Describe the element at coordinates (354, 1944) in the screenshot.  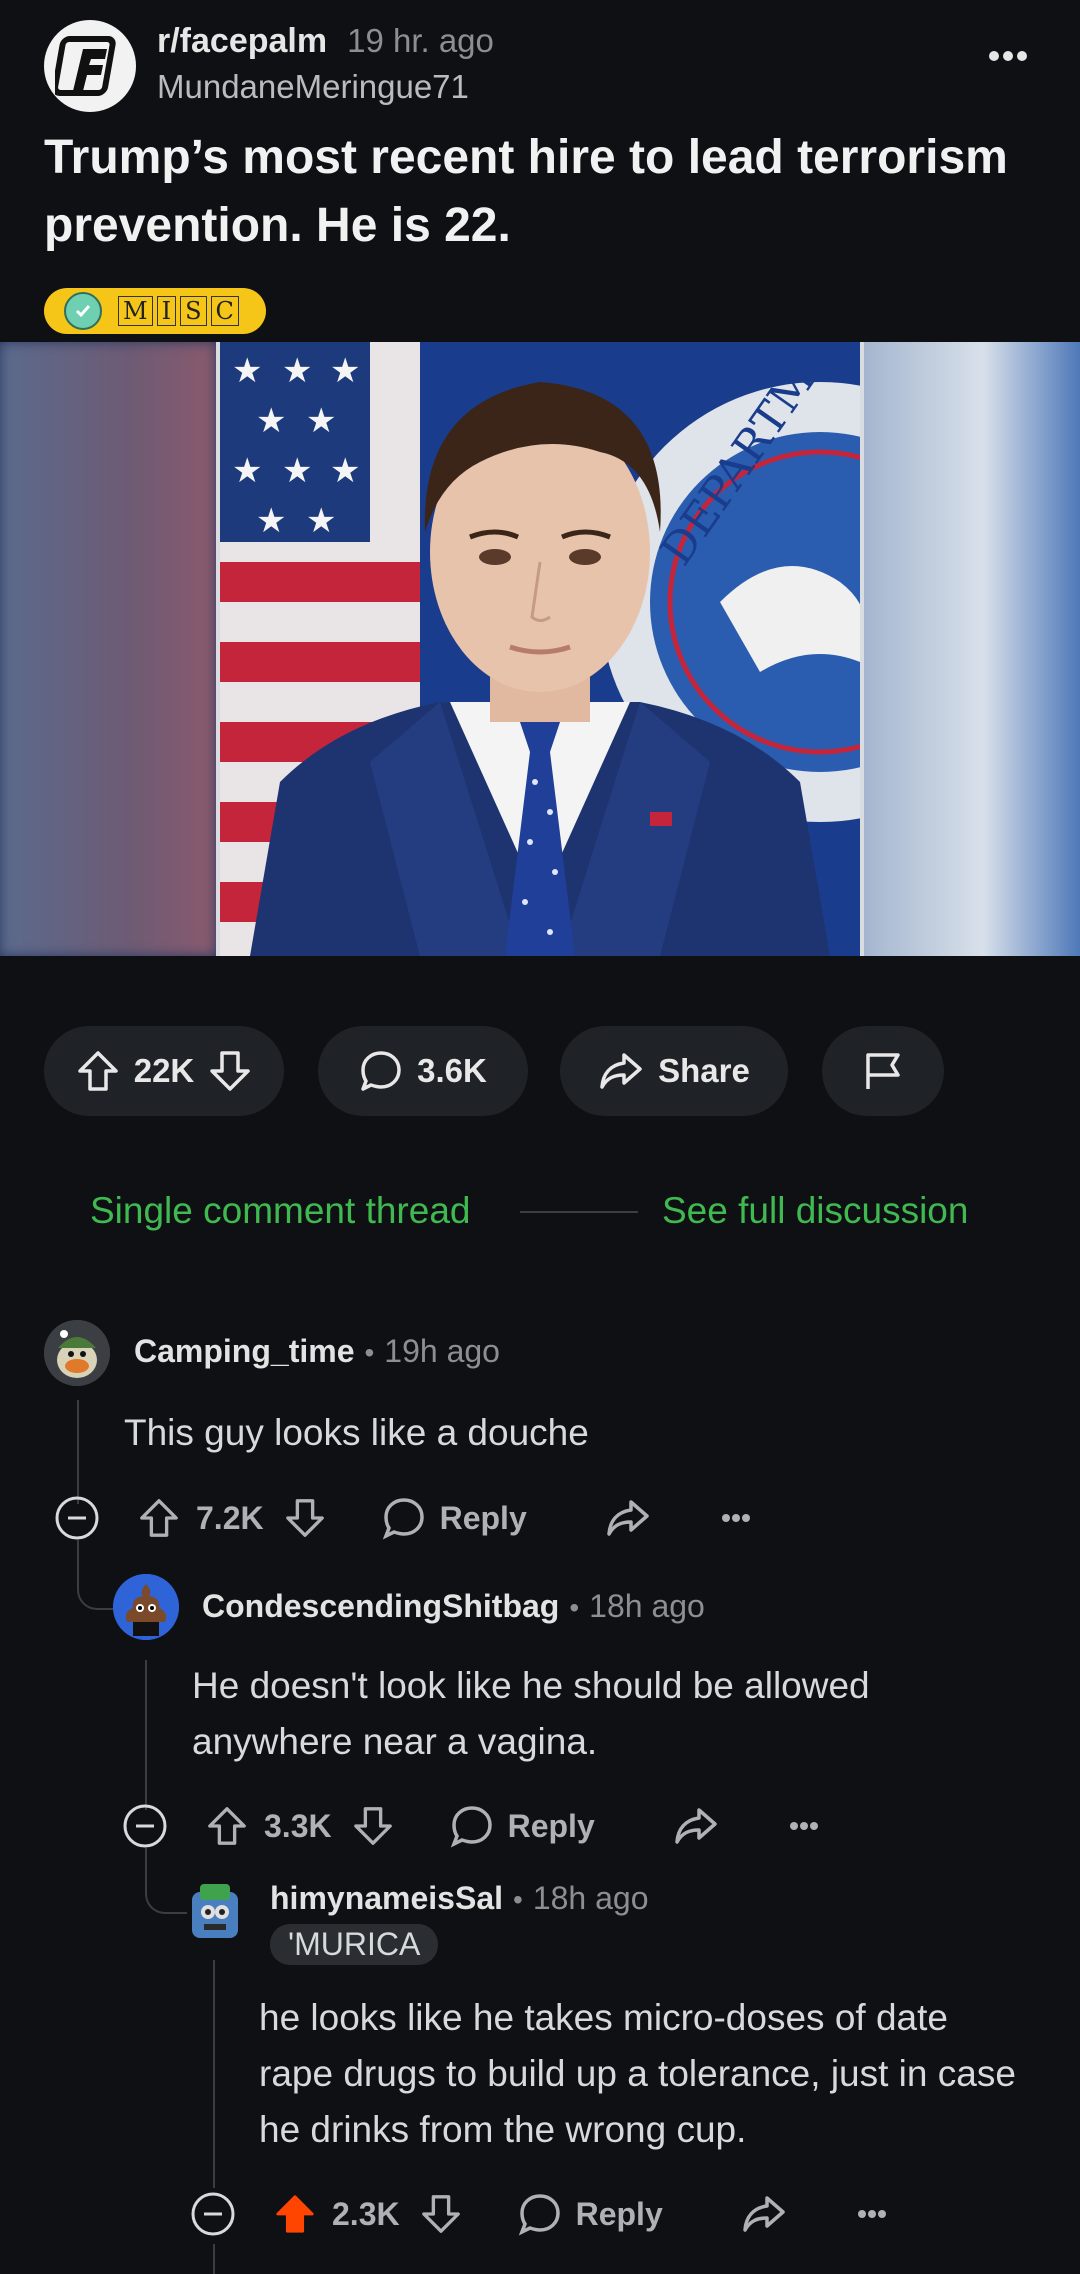
I see `user-flair-badge: 'MURICA` at that location.